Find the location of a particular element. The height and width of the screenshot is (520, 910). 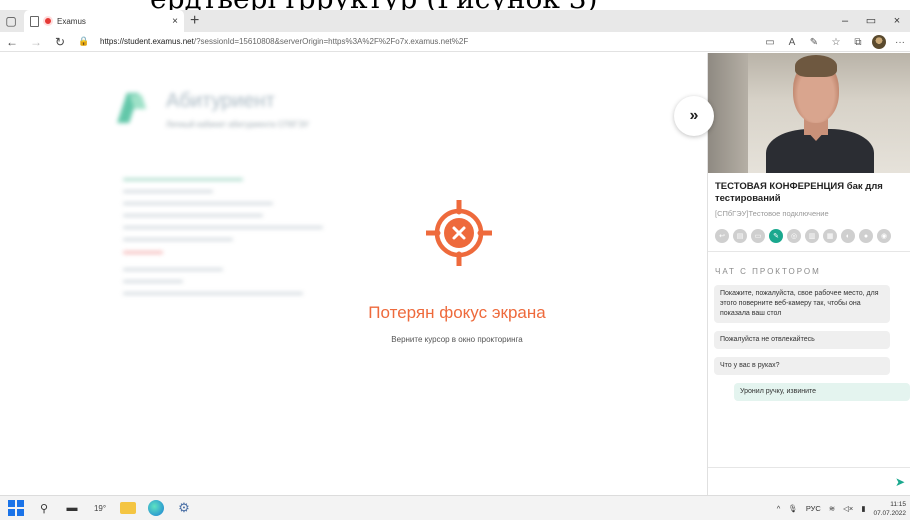

favorites-icon: ☆ is located at coordinates (836, 42).